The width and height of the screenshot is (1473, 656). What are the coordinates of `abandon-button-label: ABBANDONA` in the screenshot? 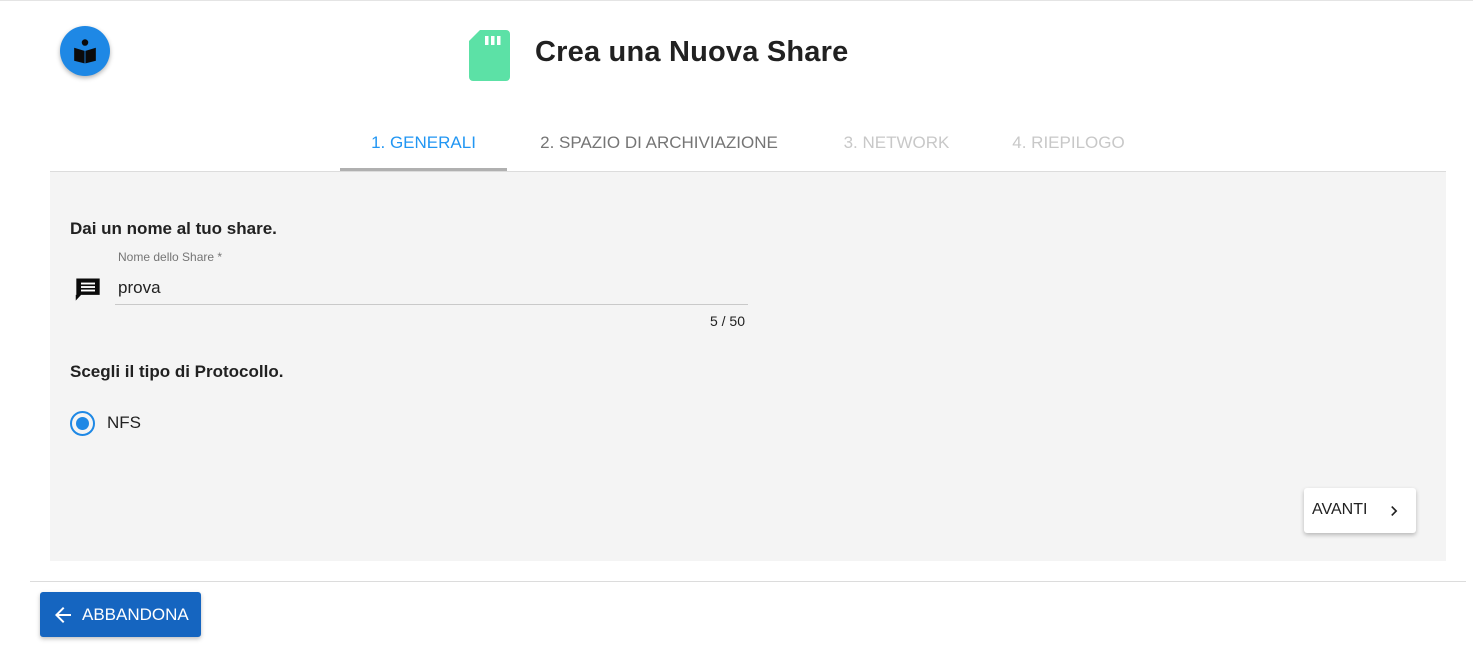 It's located at (135, 614).